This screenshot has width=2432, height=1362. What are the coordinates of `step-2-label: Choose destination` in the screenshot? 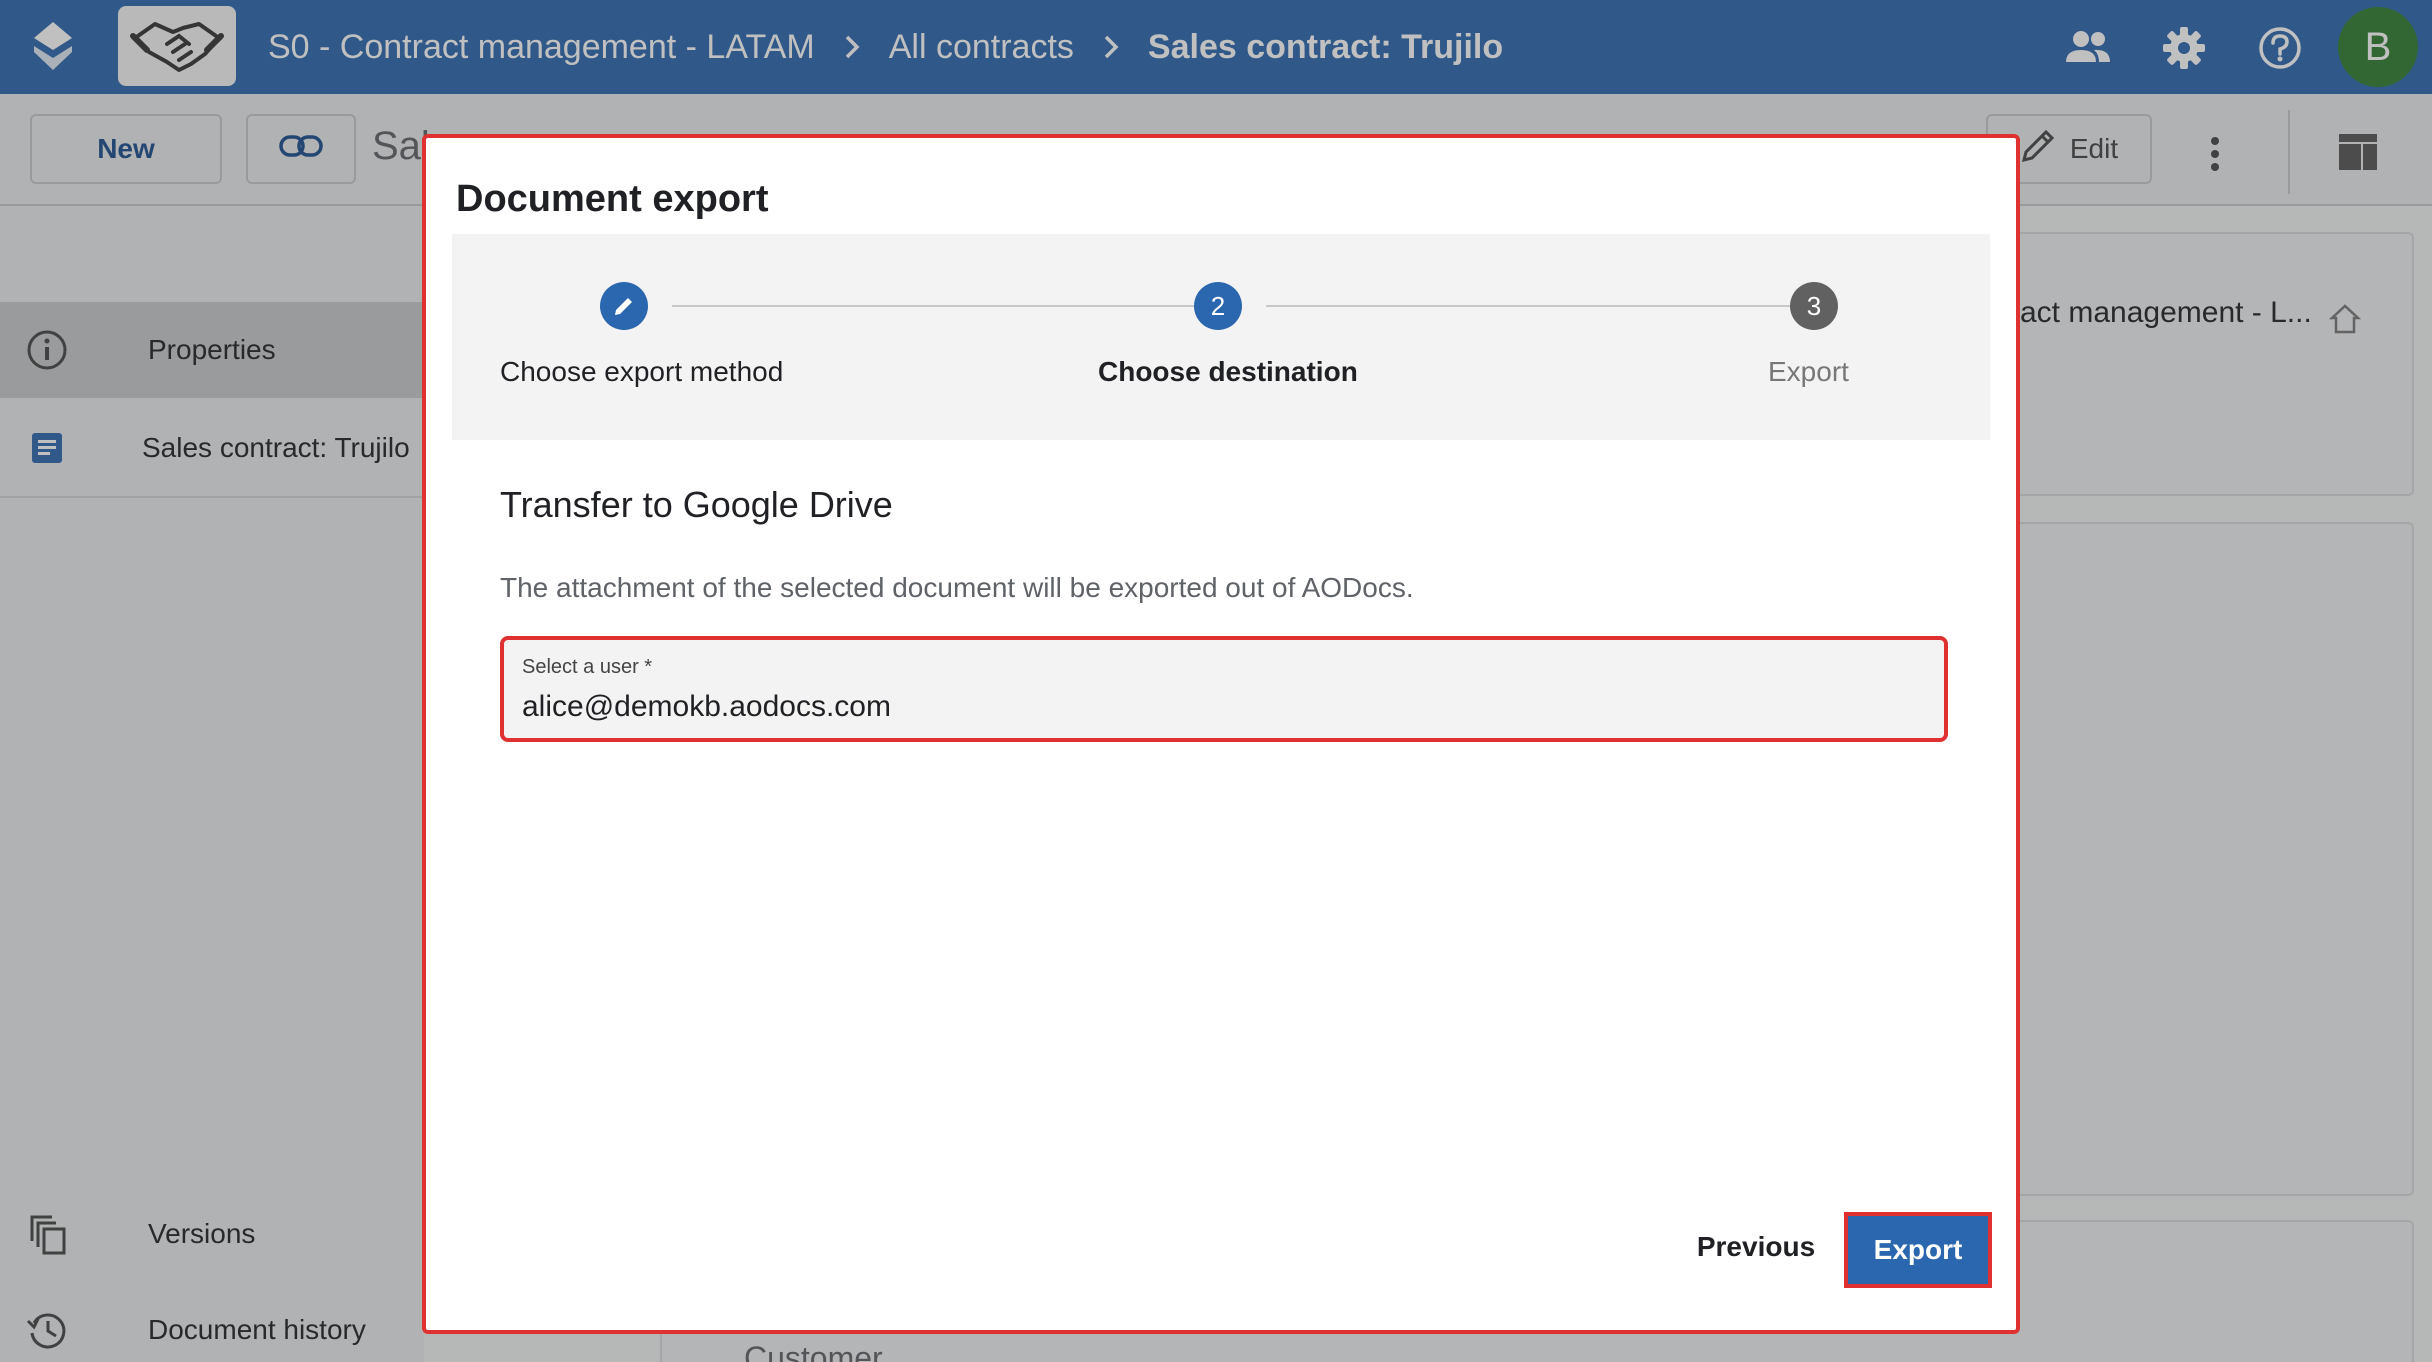 It's located at (1228, 371).